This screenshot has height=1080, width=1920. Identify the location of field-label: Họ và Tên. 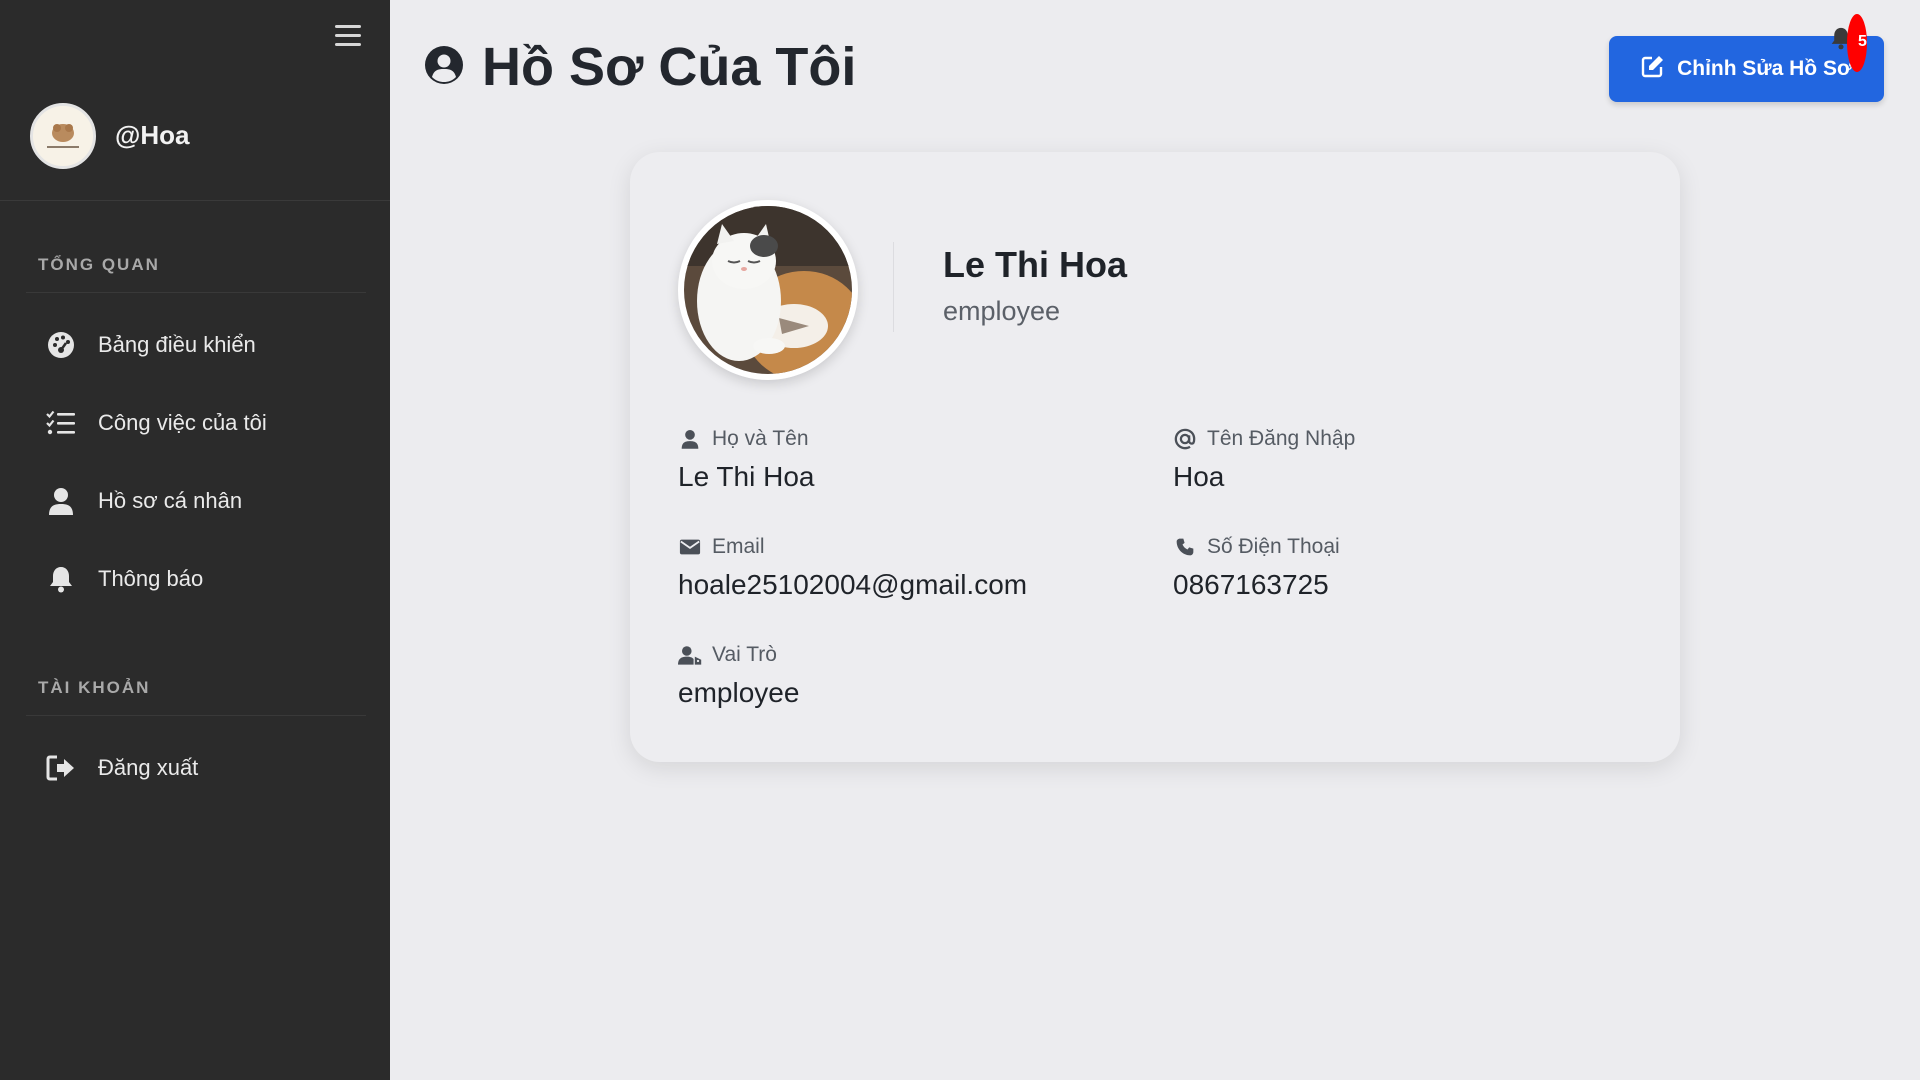
(760, 438).